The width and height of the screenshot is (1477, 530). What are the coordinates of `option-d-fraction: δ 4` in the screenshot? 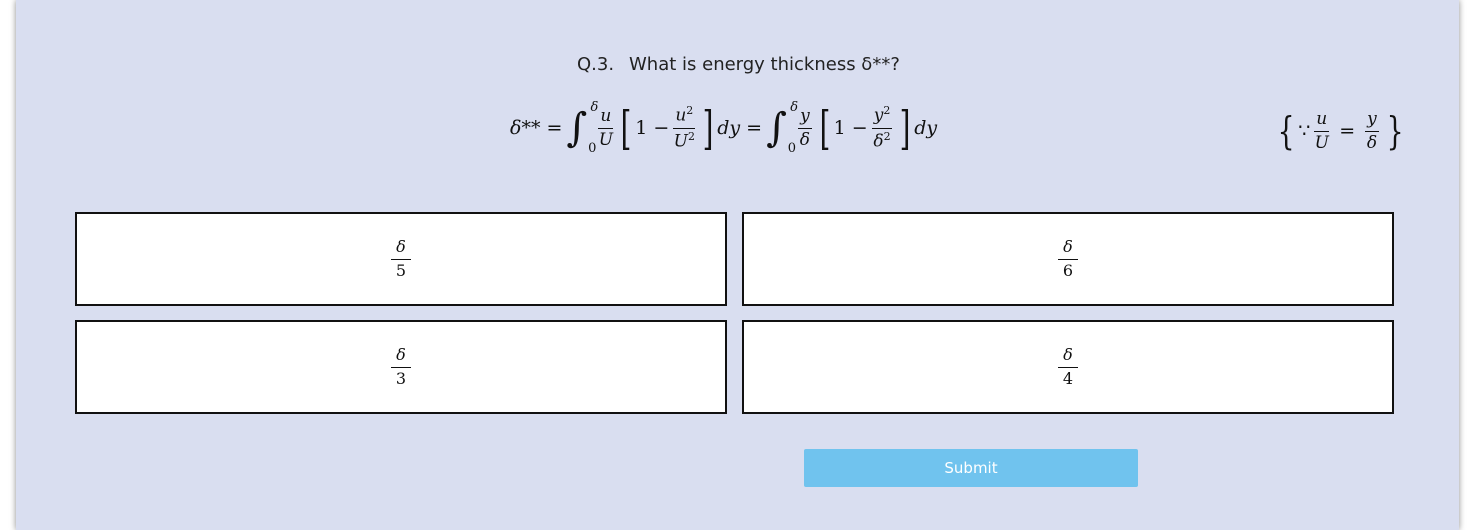 It's located at (1068, 366).